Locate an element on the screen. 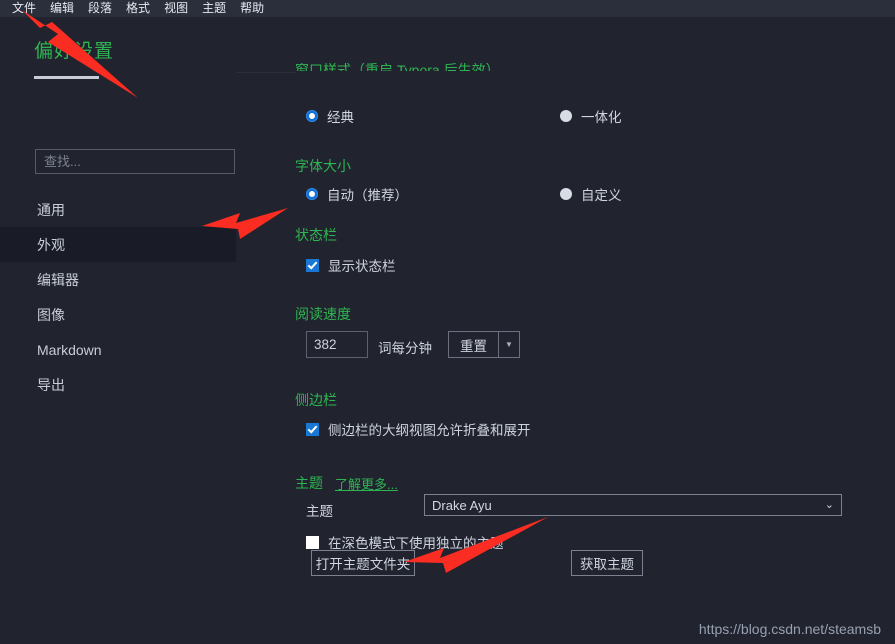 This screenshot has height=644, width=895. reading-speed-input is located at coordinates (337, 344).